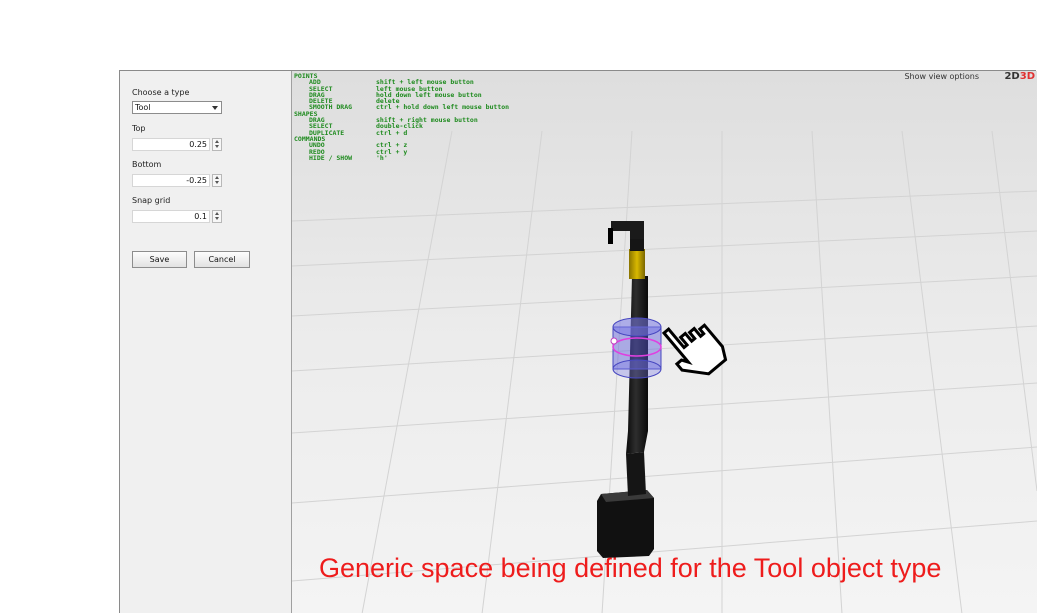 The height and width of the screenshot is (613, 1037). I want to click on selection-volume, so click(636, 348).